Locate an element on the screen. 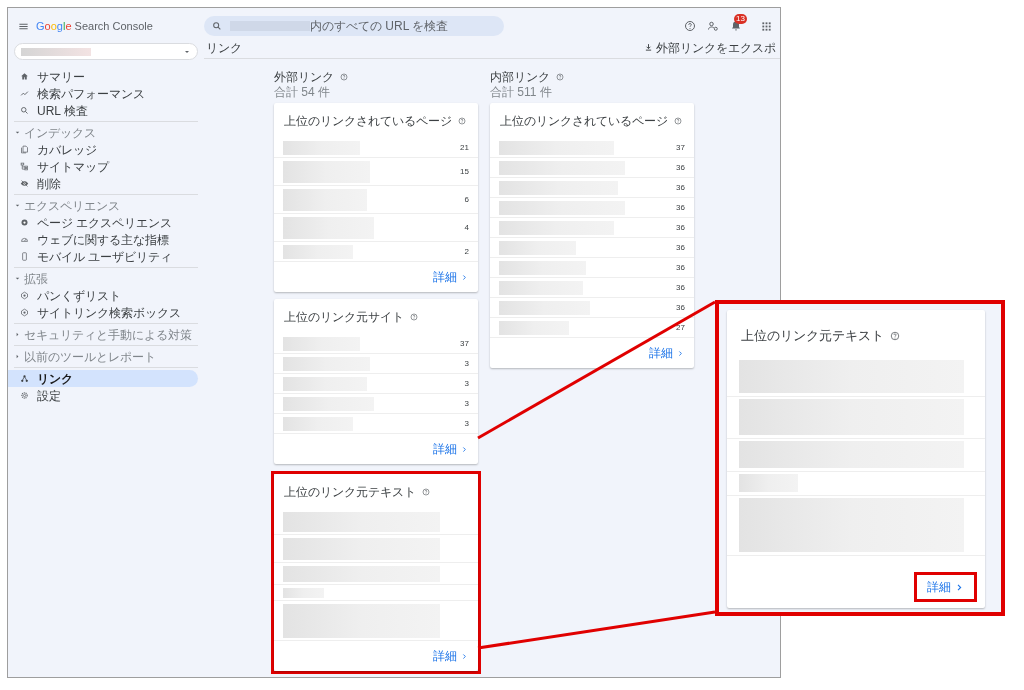 This screenshot has width=1024, height=690. sidebar-item: カバレッジ is located at coordinates (103, 149).